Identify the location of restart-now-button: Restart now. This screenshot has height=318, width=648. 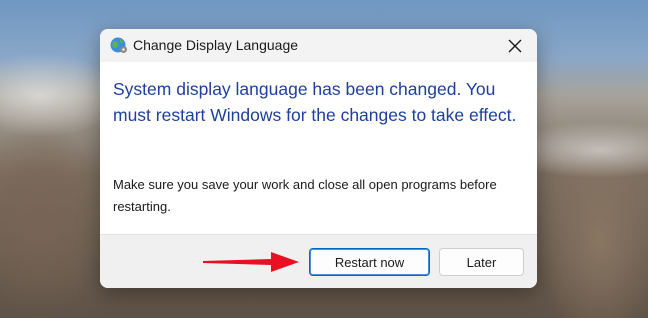
(369, 262).